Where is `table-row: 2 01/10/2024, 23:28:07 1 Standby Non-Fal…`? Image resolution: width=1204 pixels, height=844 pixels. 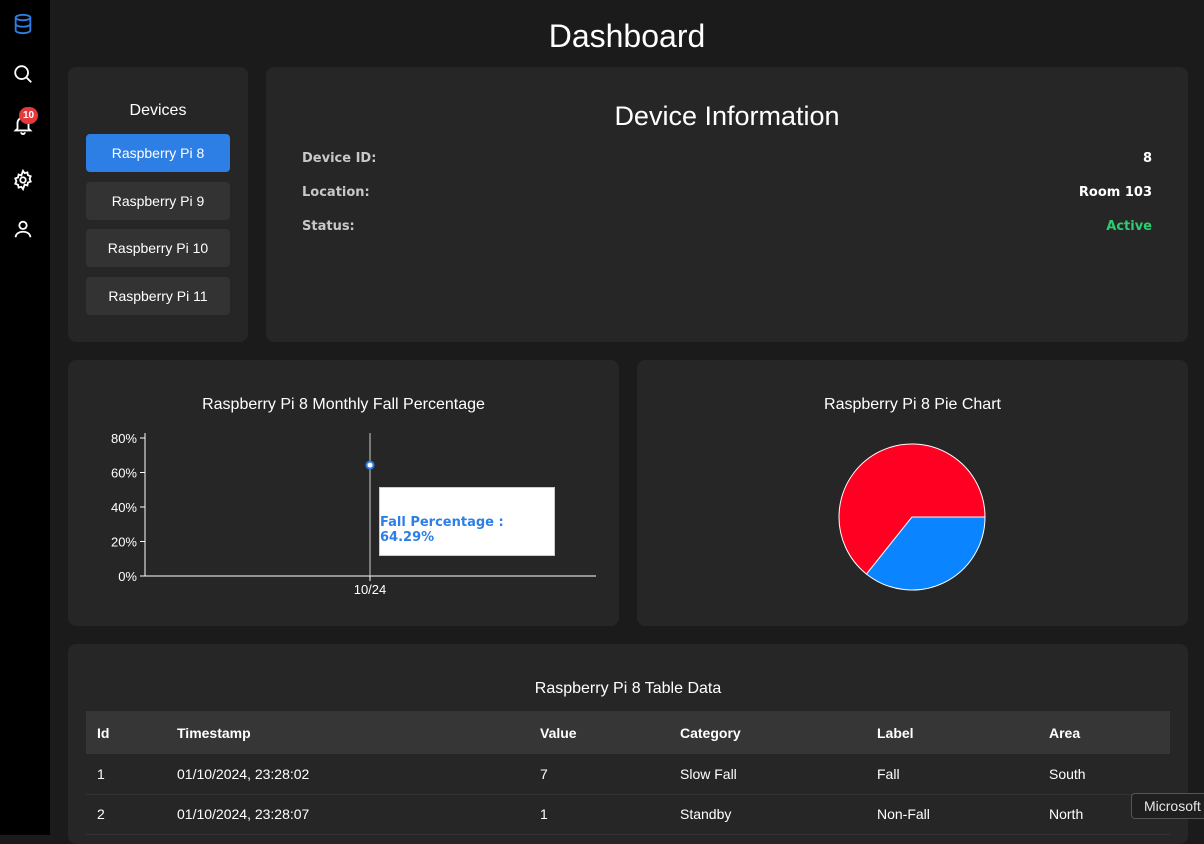 table-row: 2 01/10/2024, 23:28:07 1 Standby Non-Fal… is located at coordinates (628, 814).